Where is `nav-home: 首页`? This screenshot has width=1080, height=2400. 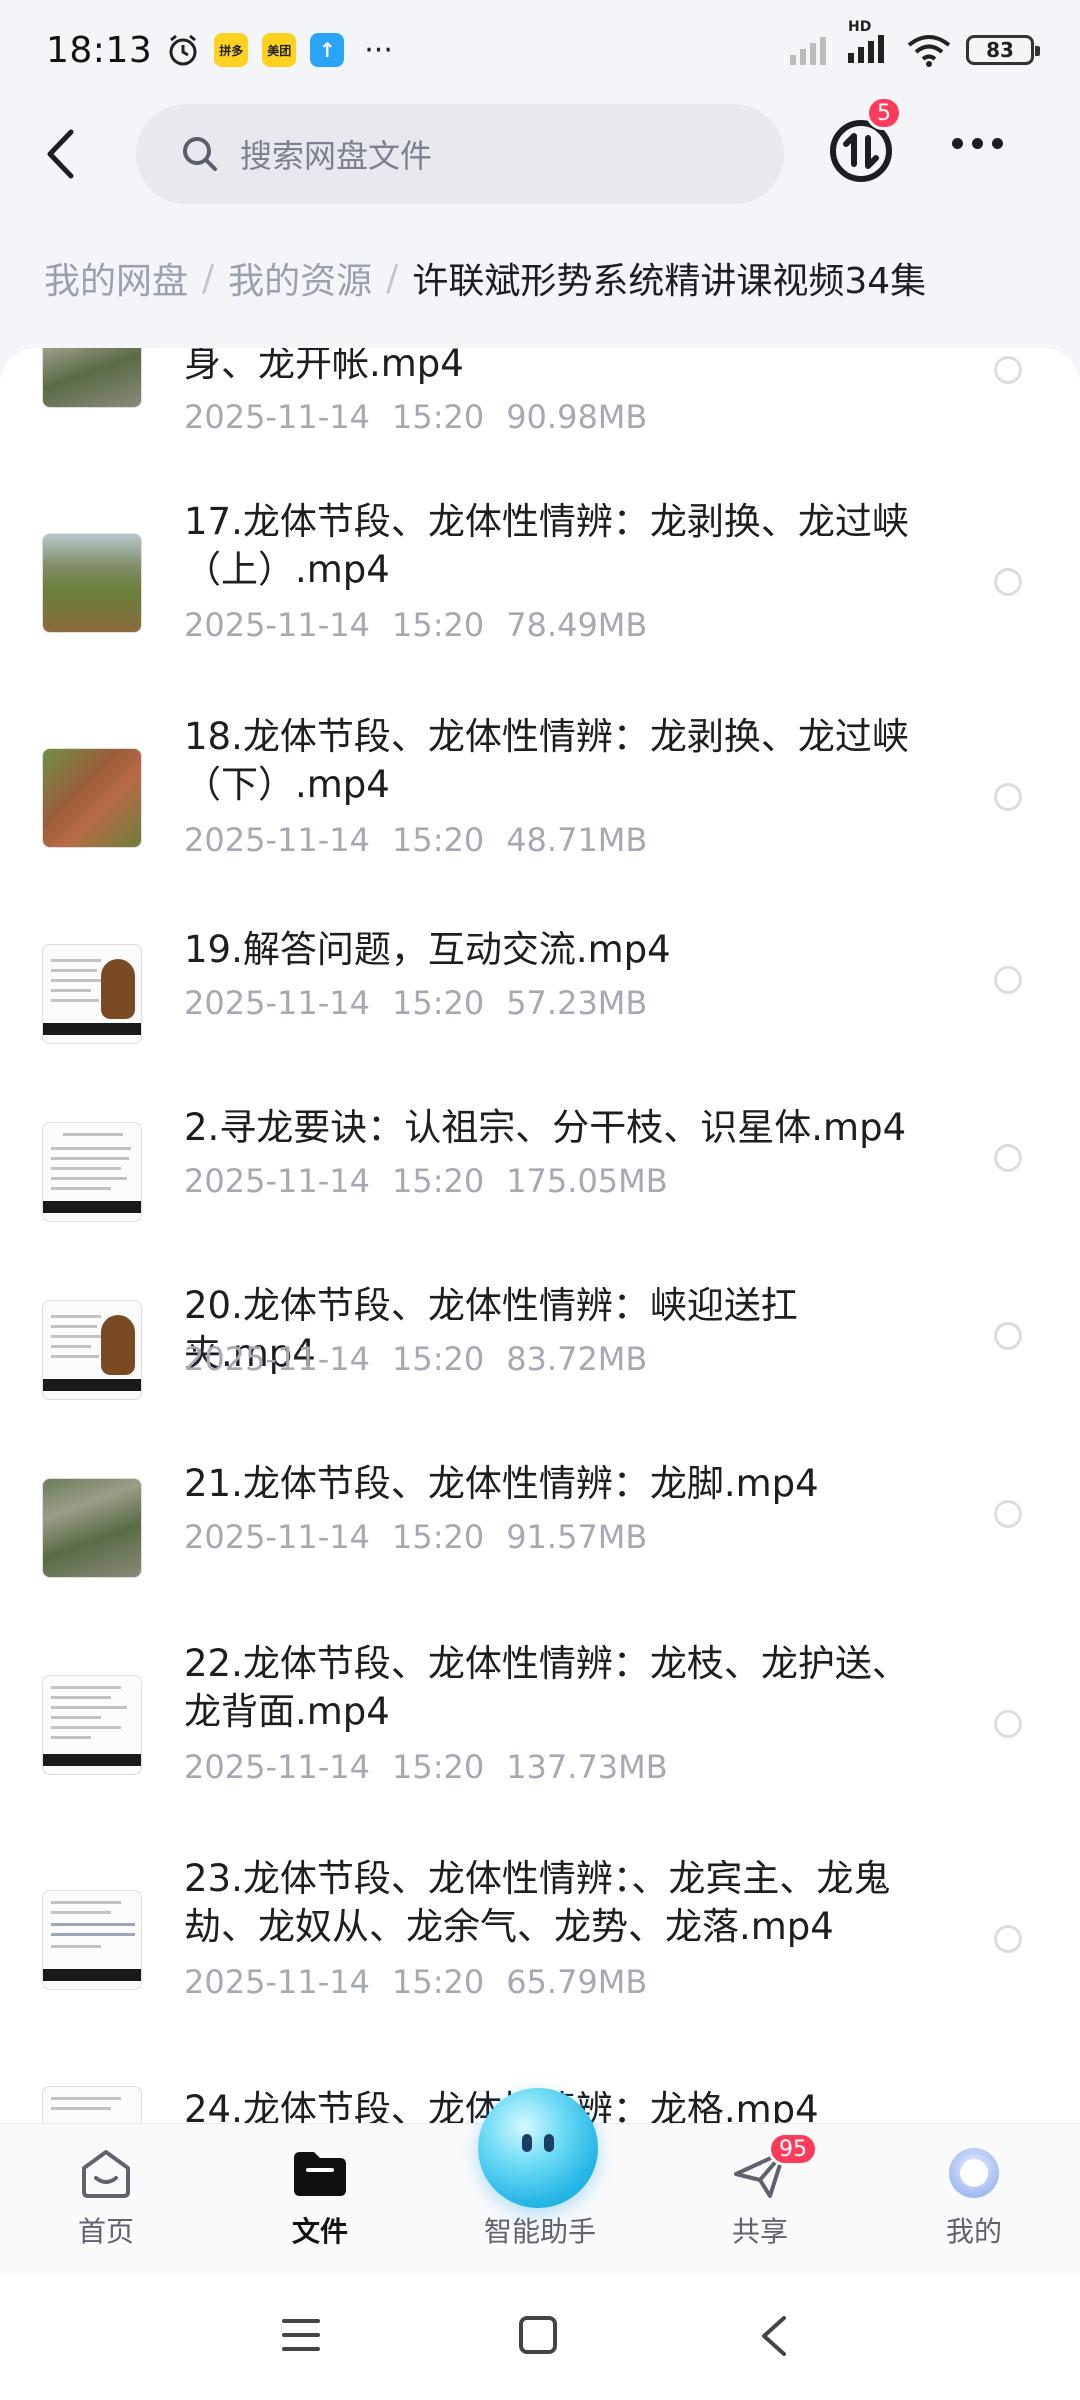
nav-home: 首页 is located at coordinates (106, 2198).